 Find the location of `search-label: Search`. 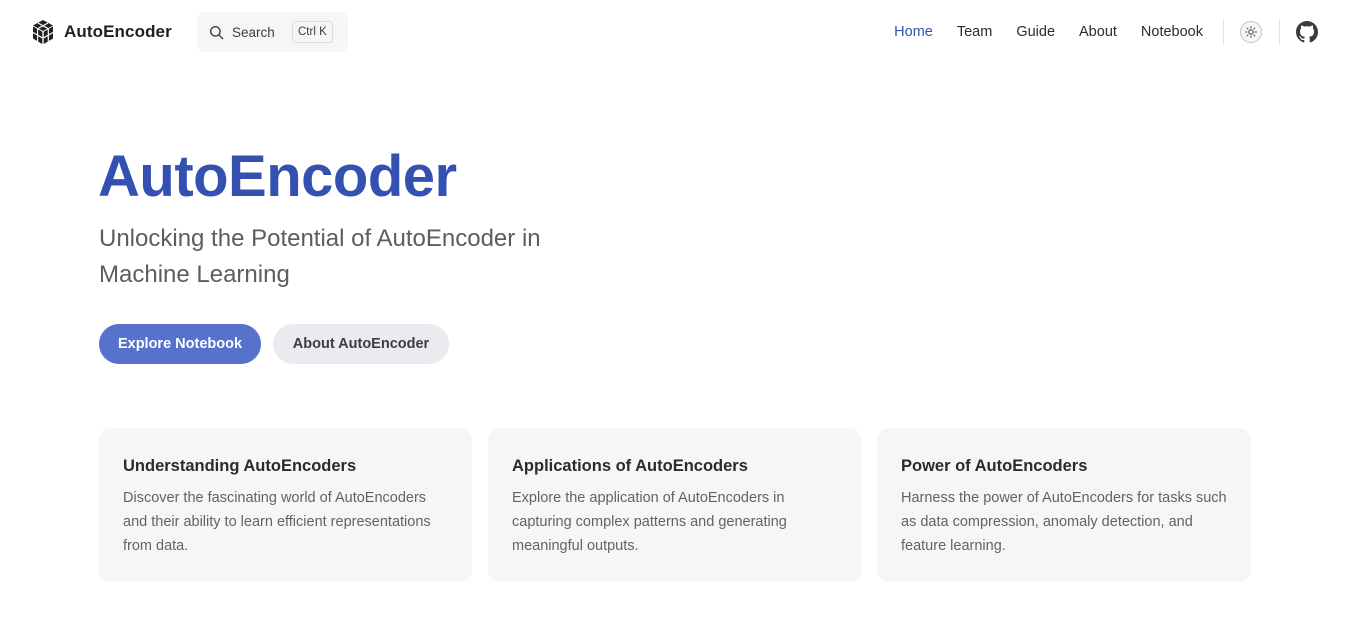

search-label: Search is located at coordinates (253, 32).